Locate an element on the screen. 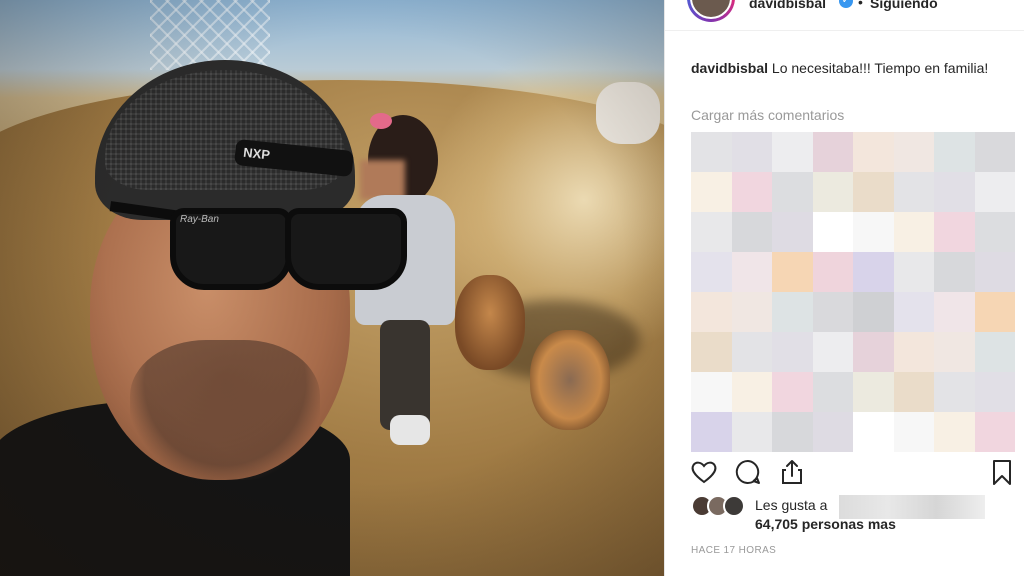 This screenshot has width=1024, height=576. comment-icon is located at coordinates (748, 472).